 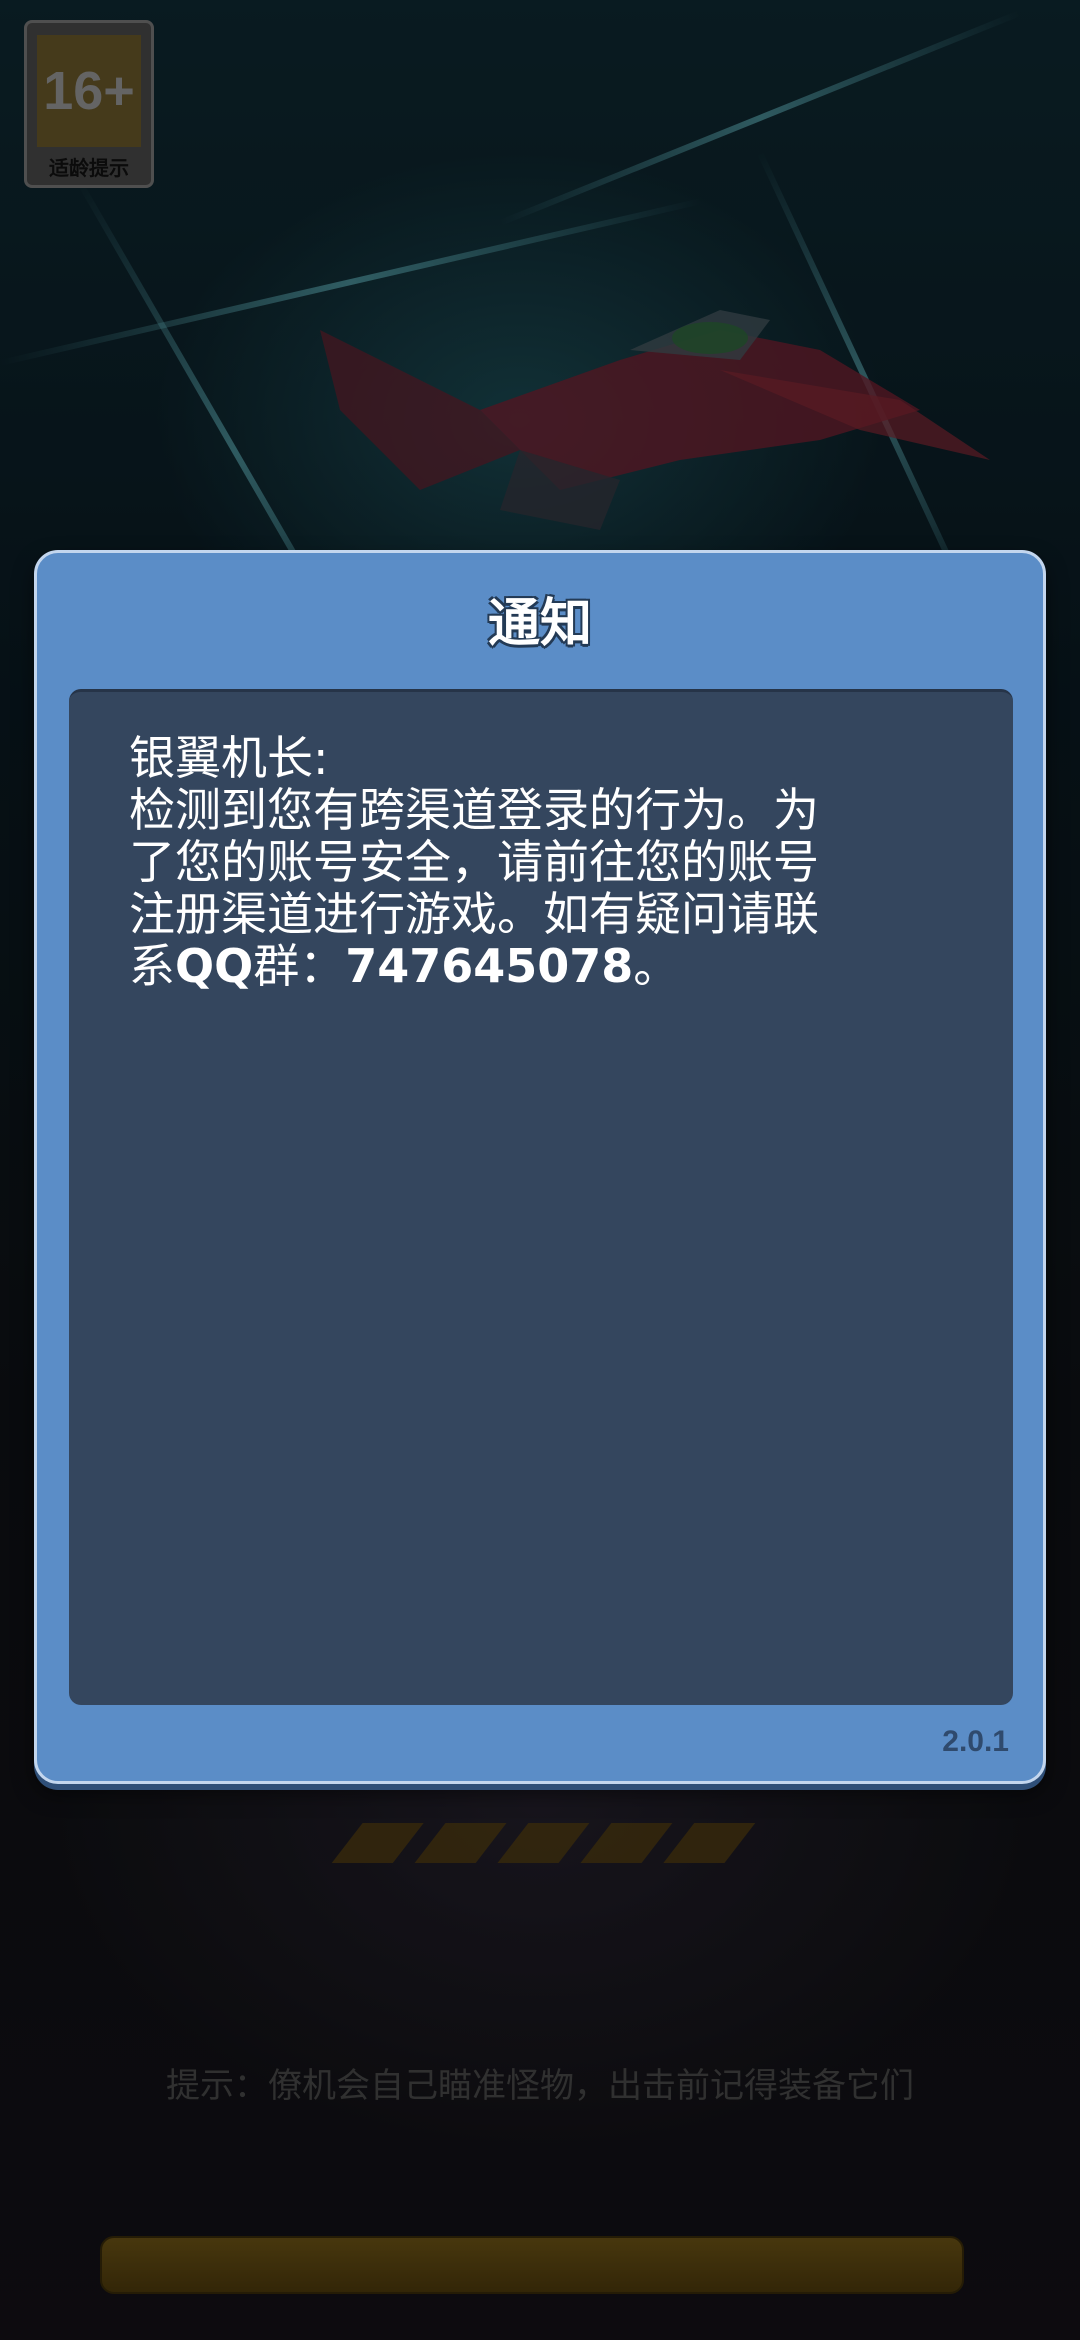 What do you see at coordinates (489, 966) in the screenshot?
I see `qq-group-number: 747645078` at bounding box center [489, 966].